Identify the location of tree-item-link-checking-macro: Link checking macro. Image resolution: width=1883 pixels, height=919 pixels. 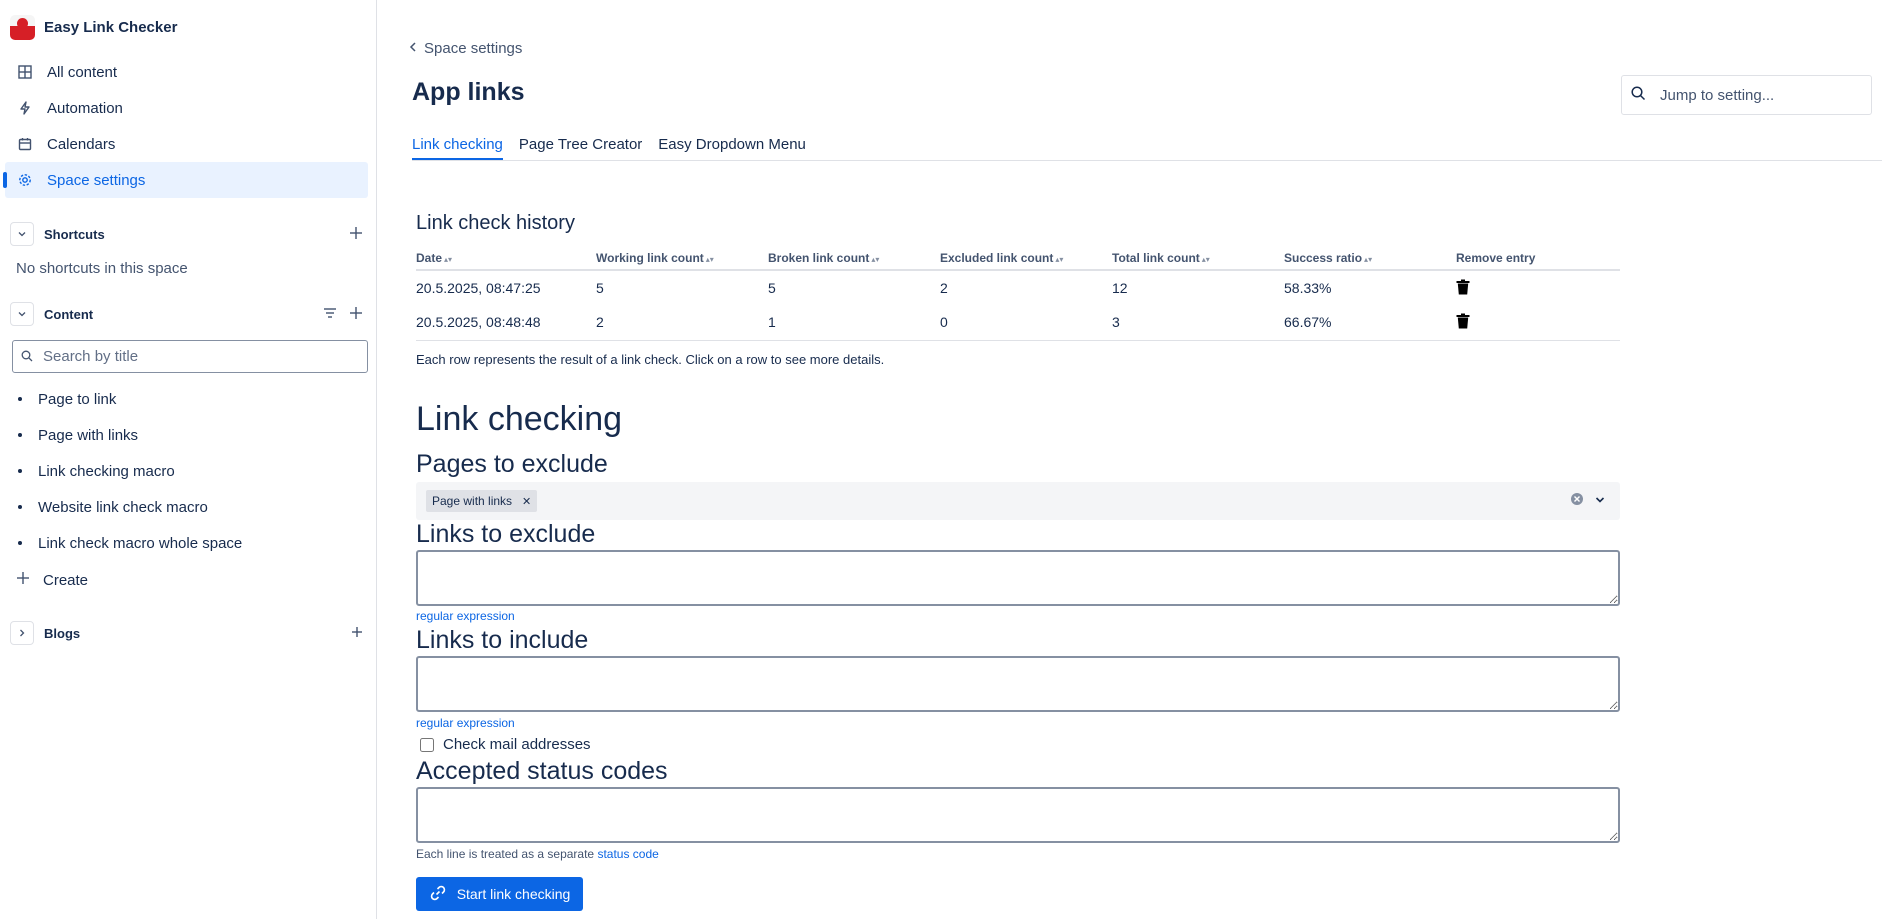
(96, 471).